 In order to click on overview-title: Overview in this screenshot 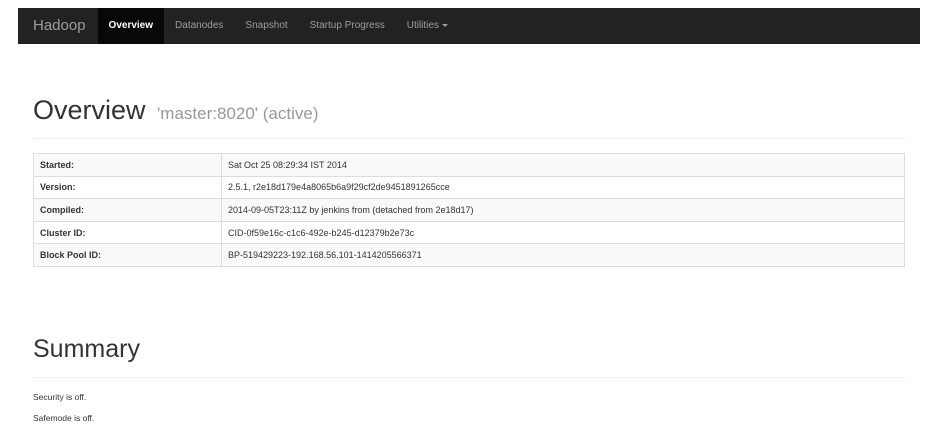, I will do `click(89, 110)`.